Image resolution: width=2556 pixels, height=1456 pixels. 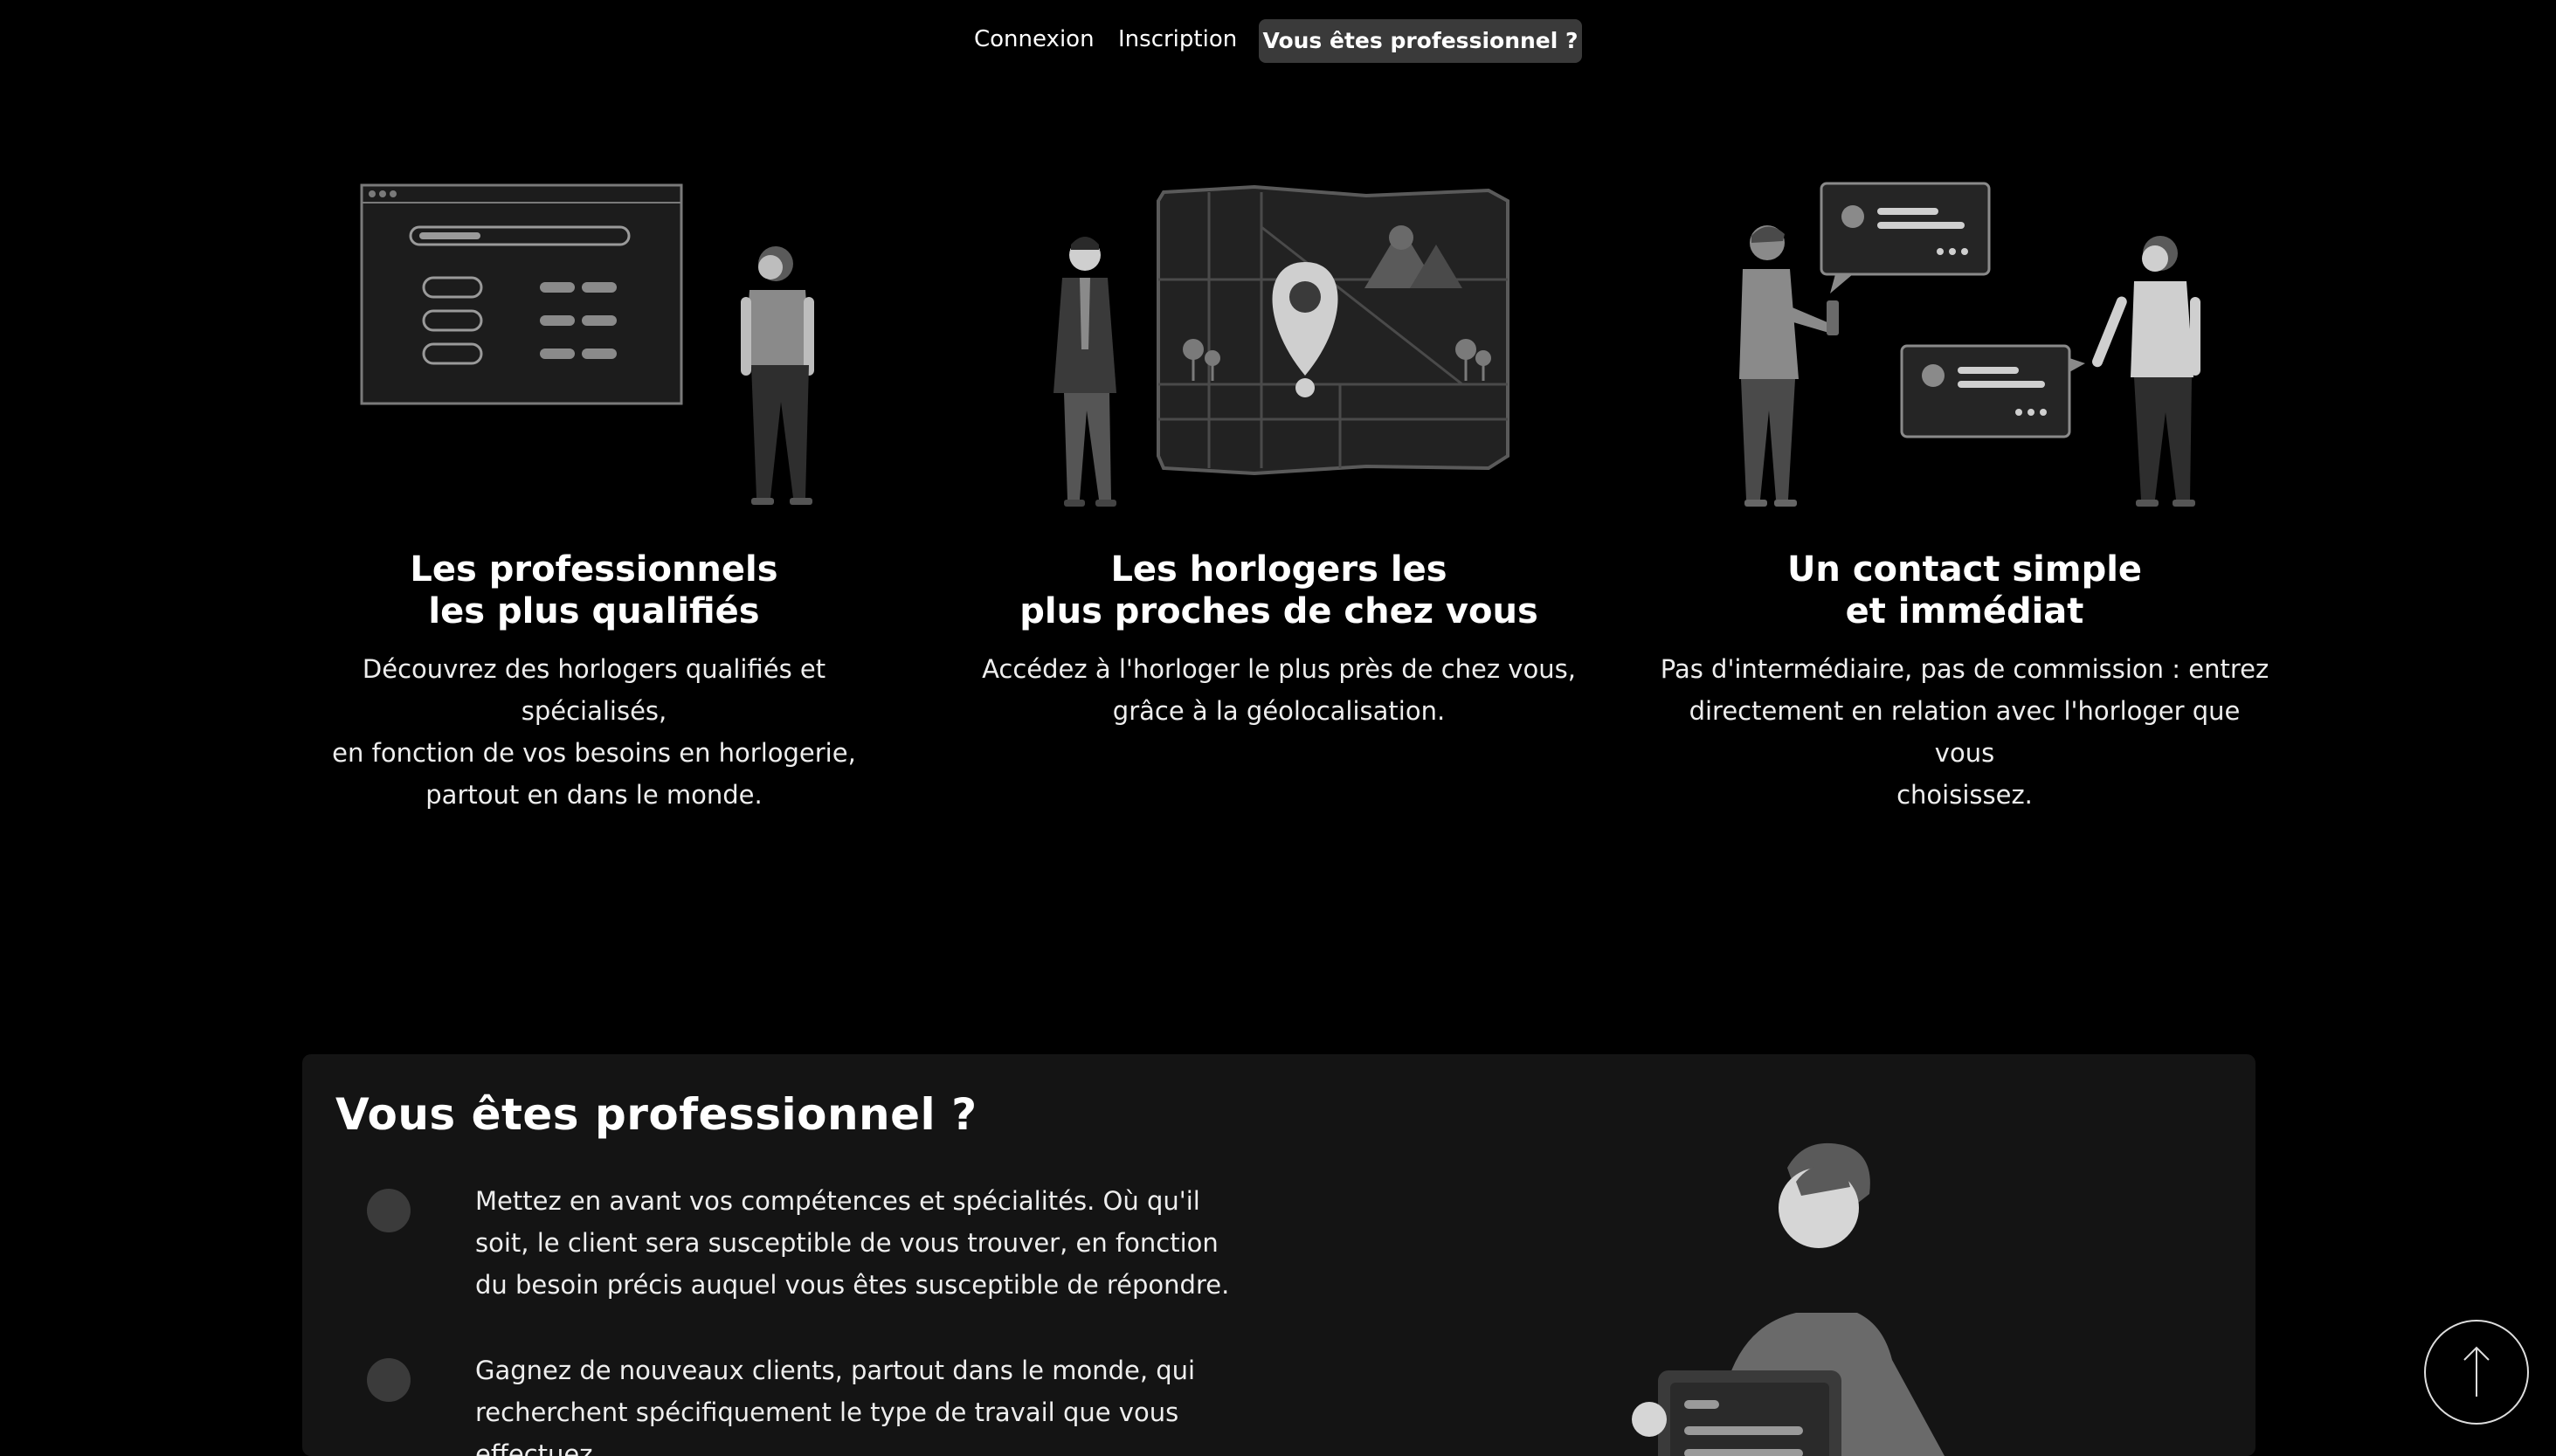 What do you see at coordinates (1034, 39) in the screenshot?
I see `login-link: Connexion` at bounding box center [1034, 39].